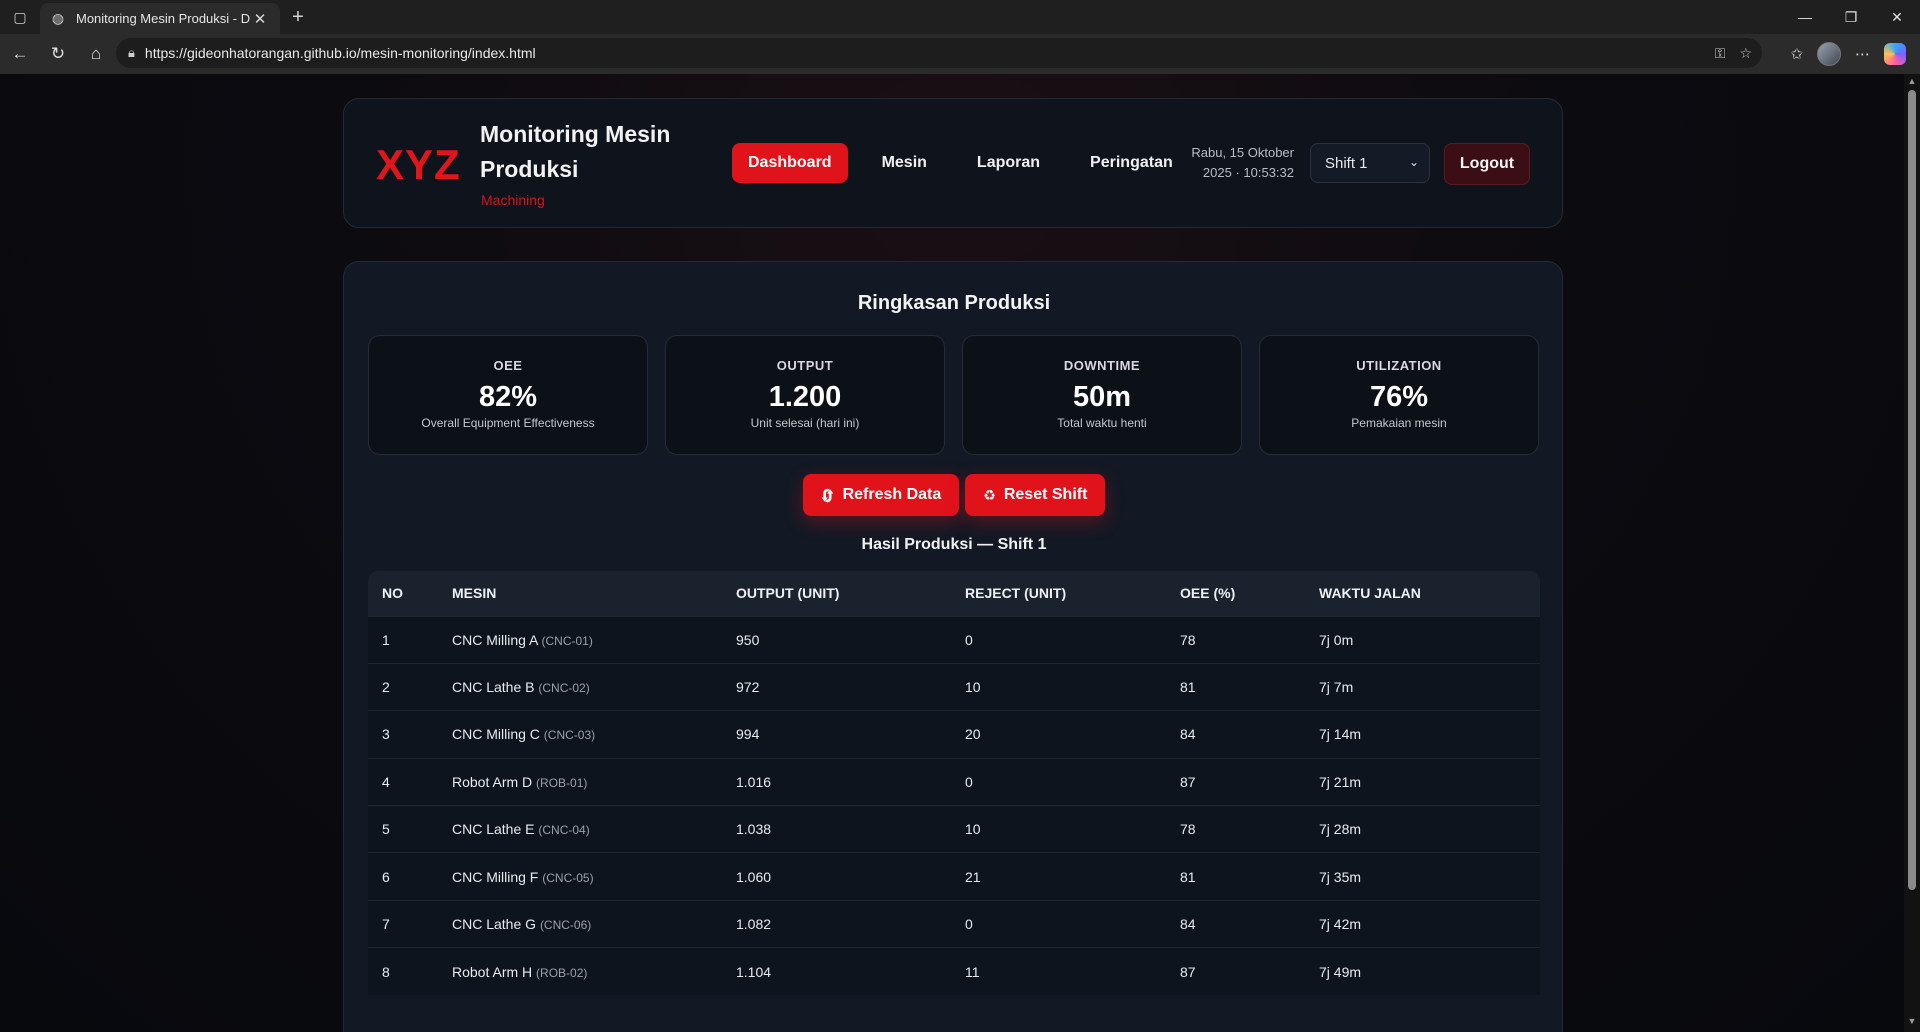 The height and width of the screenshot is (1032, 1920). What do you see at coordinates (1102, 365) in the screenshot?
I see `kpi-label: DOWNTIME` at bounding box center [1102, 365].